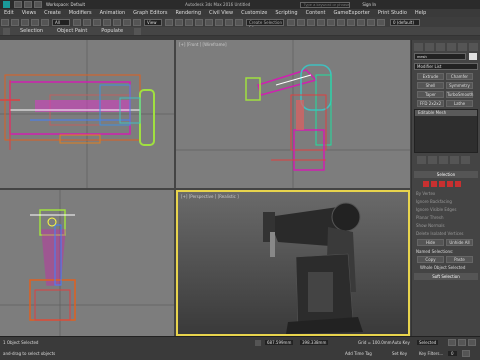 Image resolution: width=480 pixels, height=360 pixels. What do you see at coordinates (465, 160) in the screenshot?
I see `configure-sets-icon` at bounding box center [465, 160].